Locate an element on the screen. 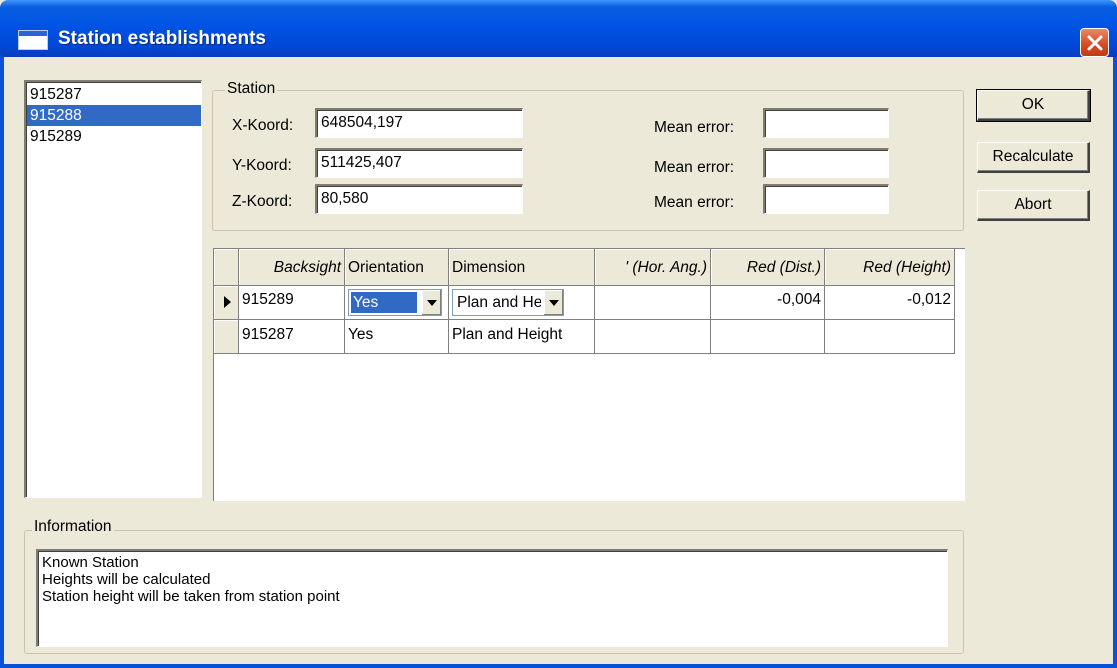 The width and height of the screenshot is (1117, 668). y-koord-field: 511425,407 is located at coordinates (419, 163).